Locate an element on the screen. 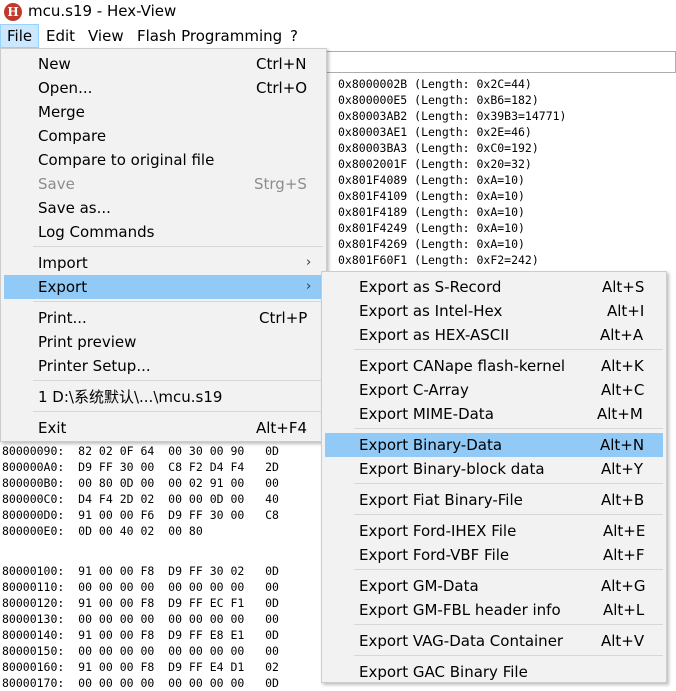 The image size is (676, 691). menu-item-shortcut: Alt+F is located at coordinates (624, 555).